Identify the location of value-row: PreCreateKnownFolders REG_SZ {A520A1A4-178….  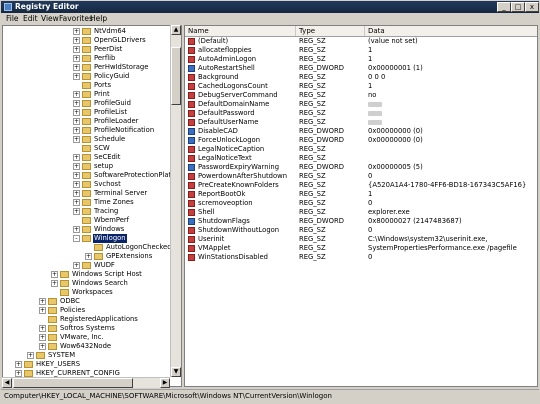
(361, 185).